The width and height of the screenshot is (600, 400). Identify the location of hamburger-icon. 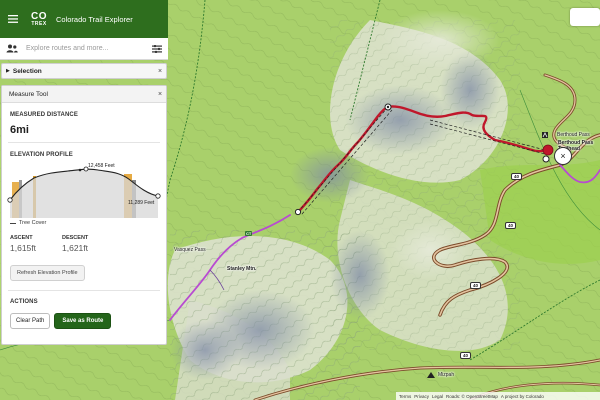
(13, 19).